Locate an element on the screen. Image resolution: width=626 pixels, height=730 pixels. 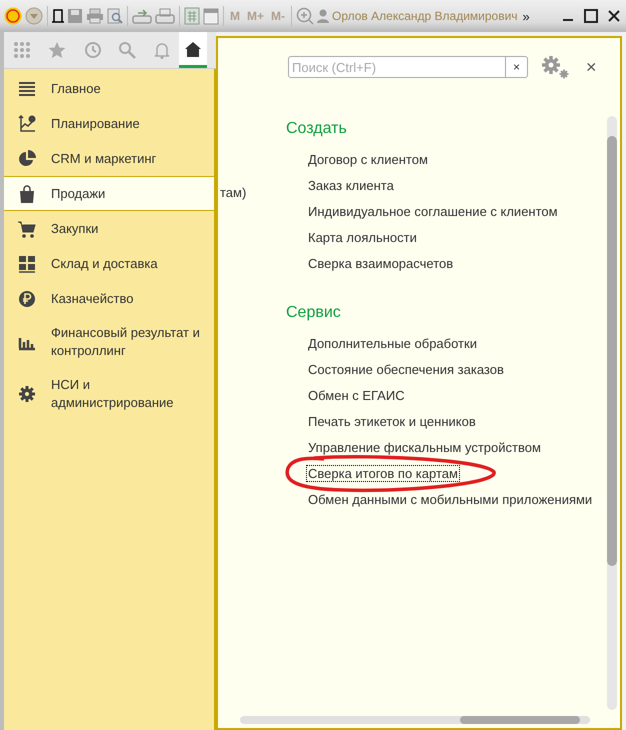
print-preview-icon is located at coordinates (115, 16).